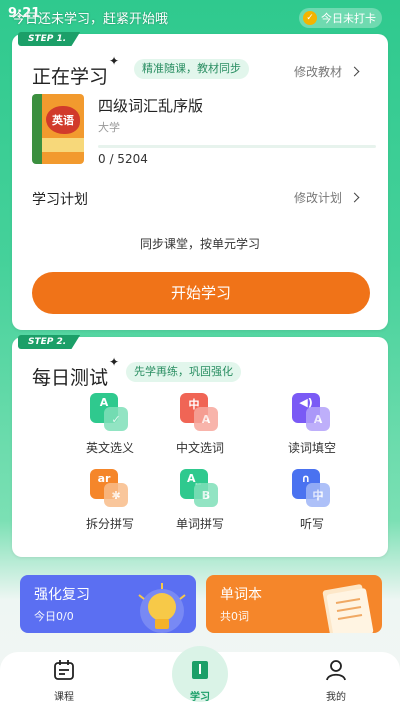 This screenshot has width=400, height=712. I want to click on test-label: 读词填空, so click(311, 448).